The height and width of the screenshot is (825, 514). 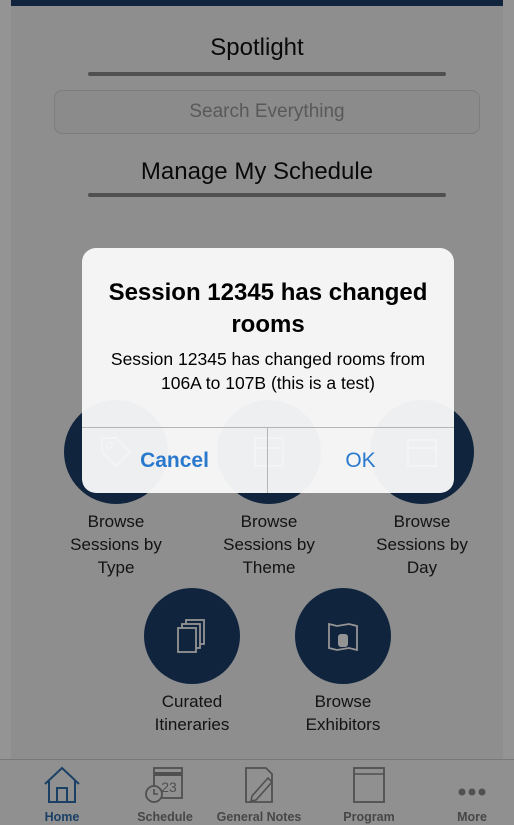 What do you see at coordinates (360, 460) in the screenshot?
I see `ok-button: OK` at bounding box center [360, 460].